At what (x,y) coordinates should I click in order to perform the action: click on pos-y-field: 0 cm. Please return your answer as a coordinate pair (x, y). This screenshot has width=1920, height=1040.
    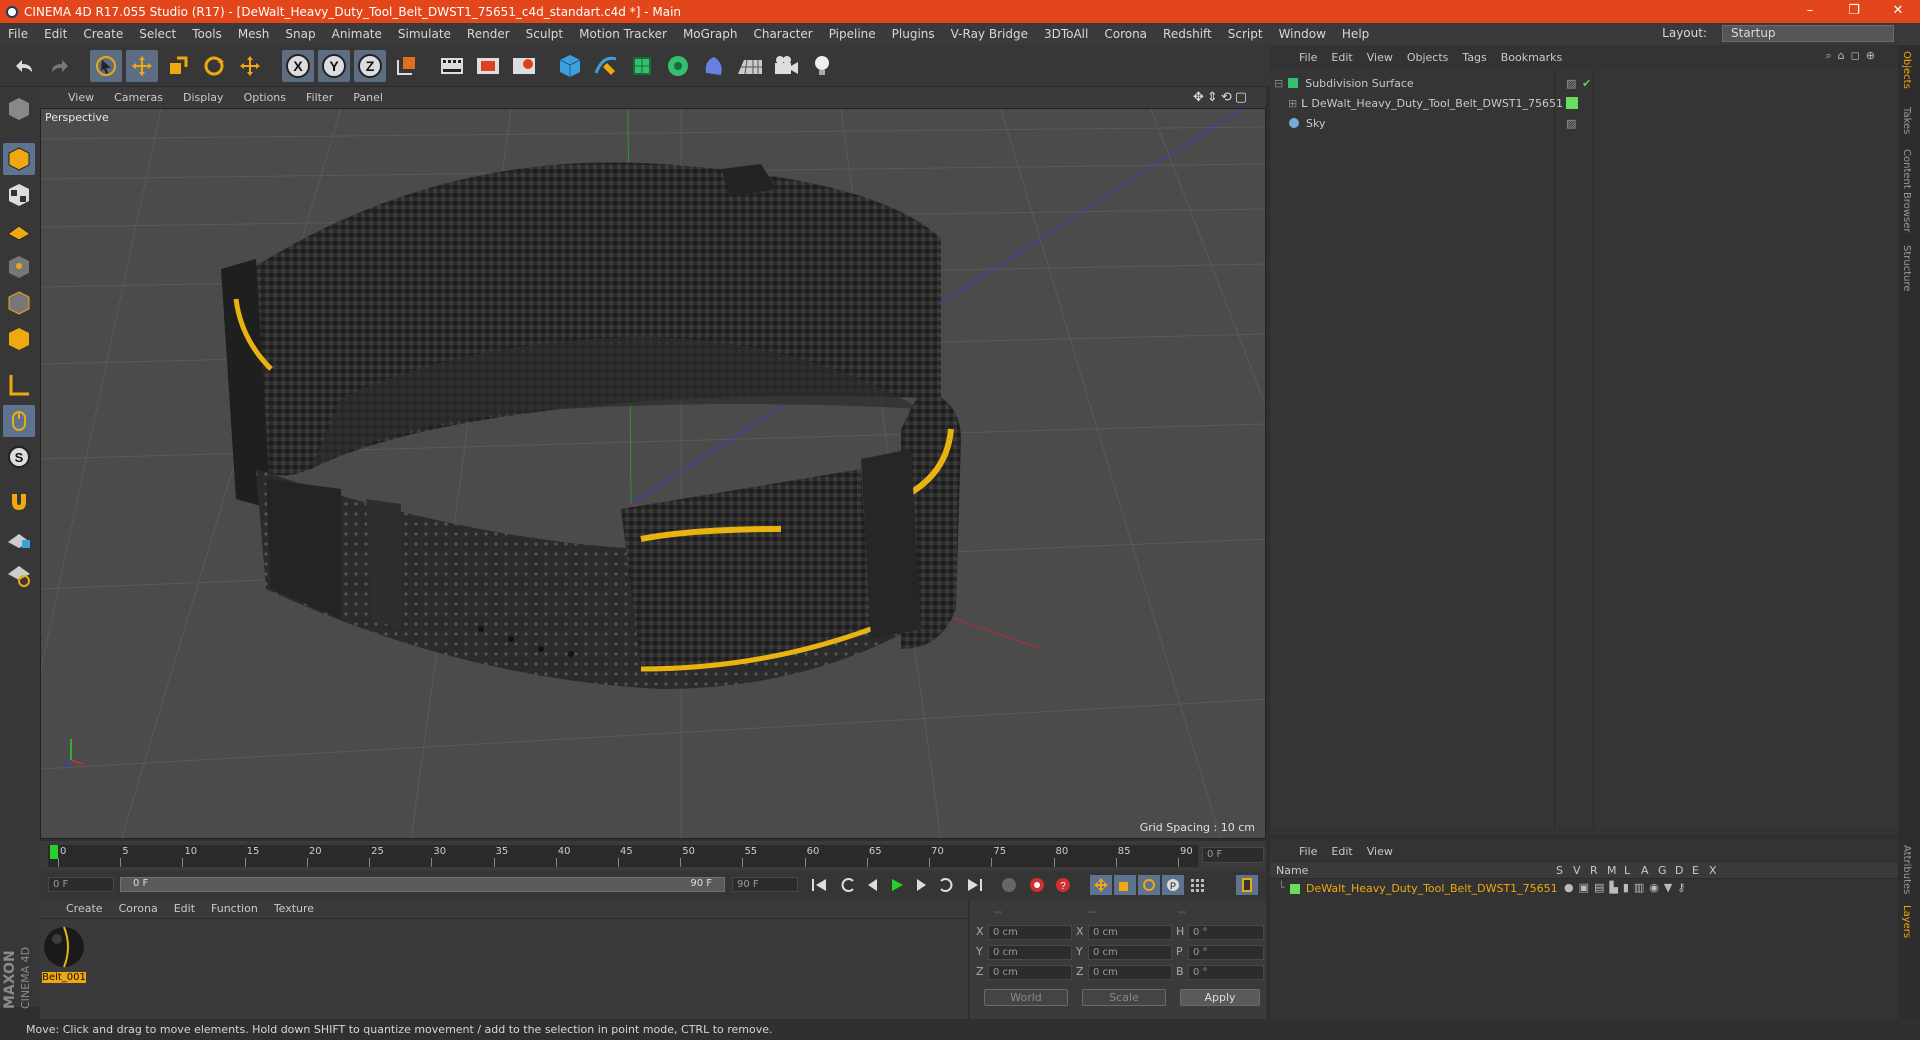
    Looking at the image, I should click on (1030, 952).